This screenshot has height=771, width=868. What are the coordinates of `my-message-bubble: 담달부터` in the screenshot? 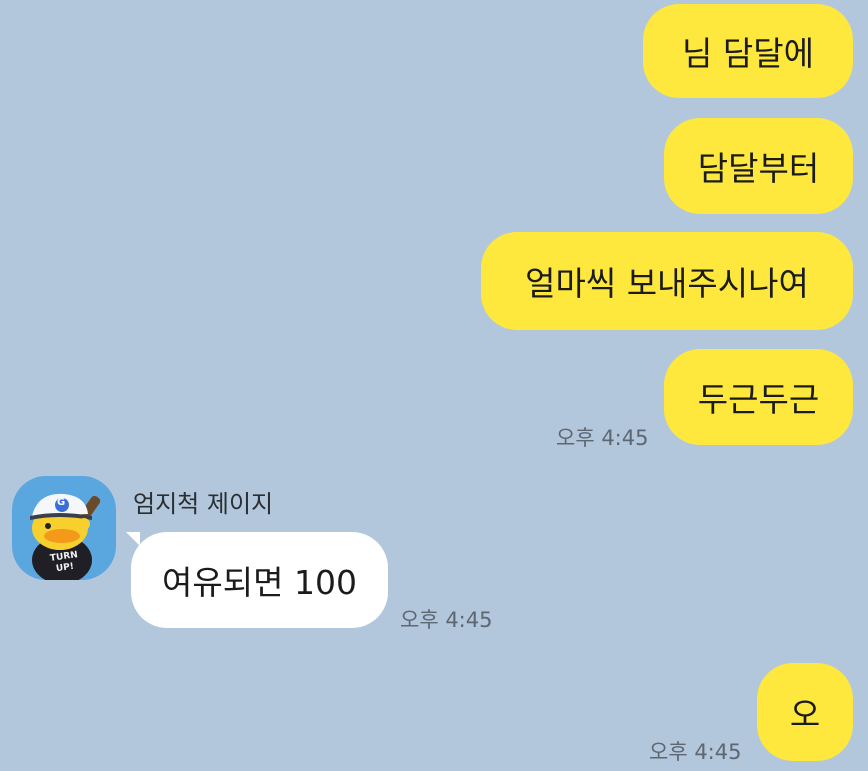 It's located at (758, 166).